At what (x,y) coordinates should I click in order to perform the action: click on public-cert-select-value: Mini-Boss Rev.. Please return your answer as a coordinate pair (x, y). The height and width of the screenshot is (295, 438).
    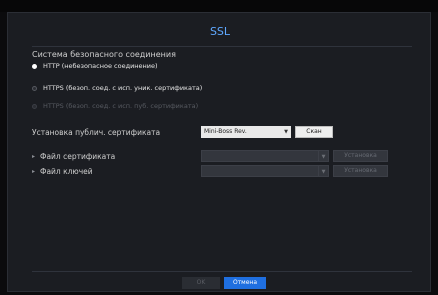
    Looking at the image, I should click on (225, 131).